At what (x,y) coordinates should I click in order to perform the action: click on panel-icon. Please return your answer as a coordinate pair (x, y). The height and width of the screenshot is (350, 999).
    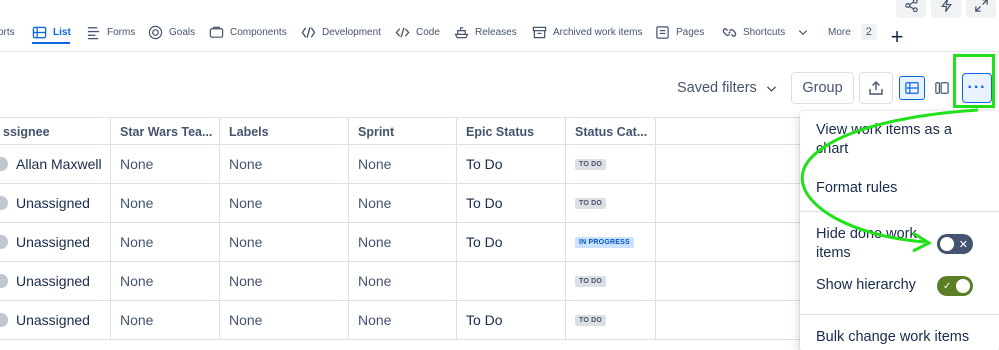
    Looking at the image, I should click on (942, 88).